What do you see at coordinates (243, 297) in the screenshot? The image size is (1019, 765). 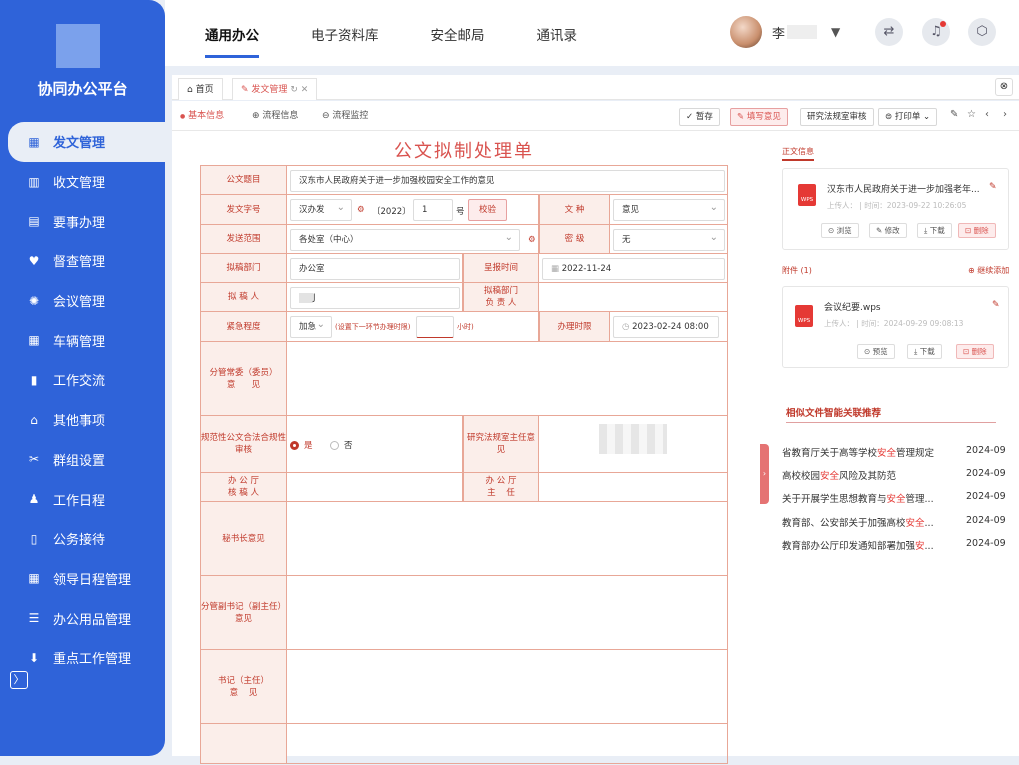 I see `label-drafter: 拟 稿 人` at bounding box center [243, 297].